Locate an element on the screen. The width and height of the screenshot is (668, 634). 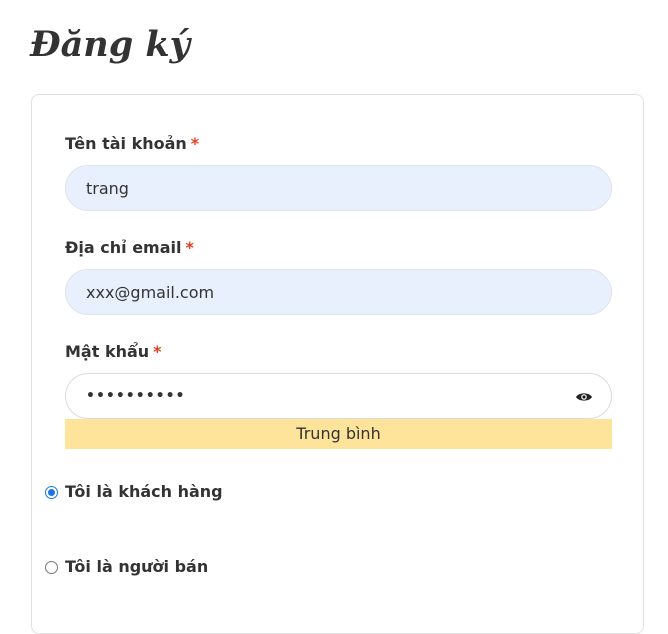
username-label-text: Tên tài khoản is located at coordinates (126, 143).